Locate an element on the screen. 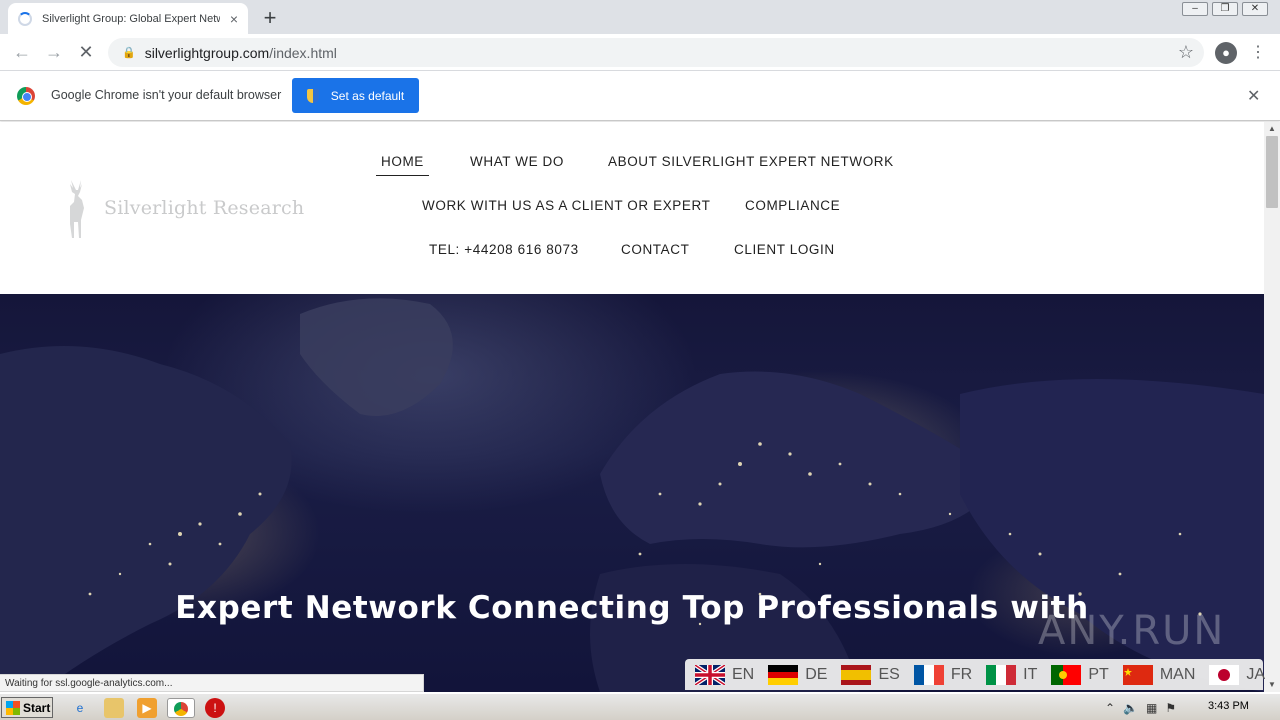  germany-flag-icon is located at coordinates (783, 674).